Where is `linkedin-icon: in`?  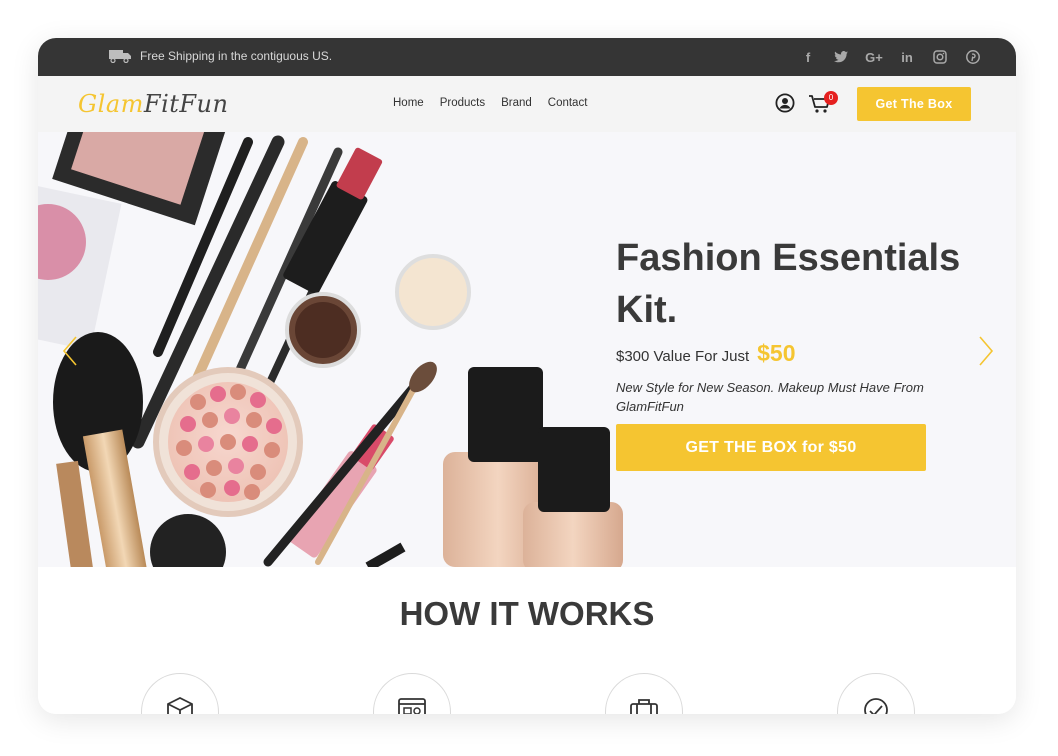
linkedin-icon: in is located at coordinates (907, 57).